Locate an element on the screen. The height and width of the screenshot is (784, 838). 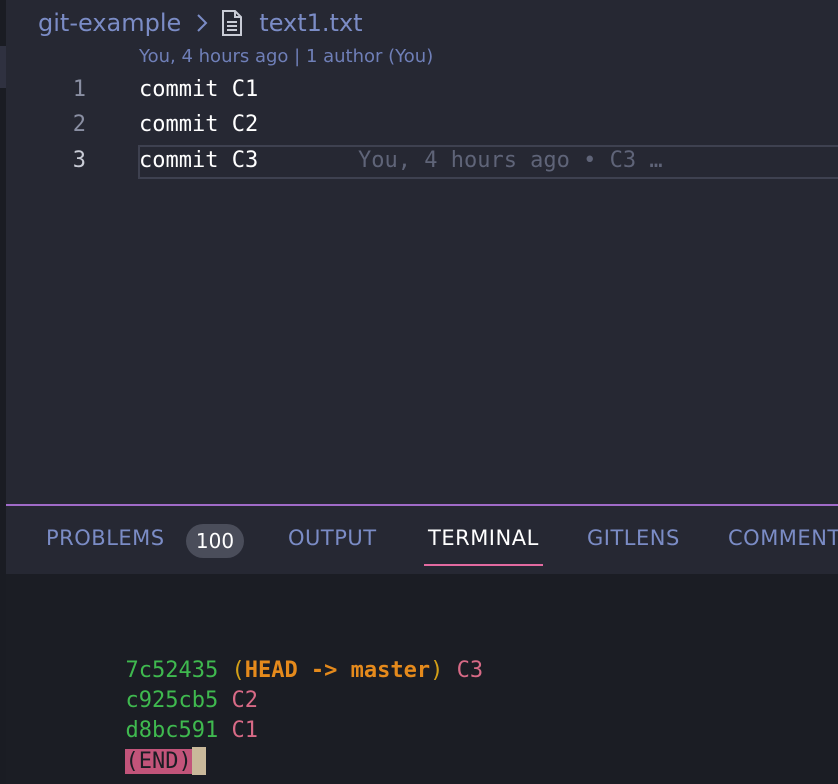
tab-label: COMMENT is located at coordinates (783, 538).